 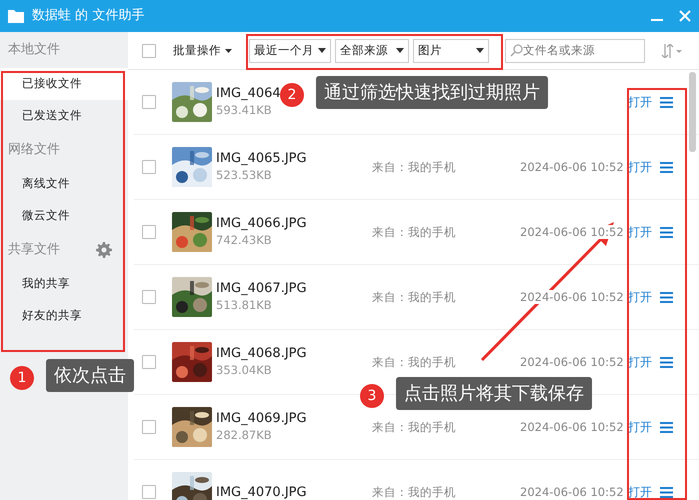 What do you see at coordinates (432, 92) in the screenshot?
I see `callout: 通过筛选快速找到过期照片` at bounding box center [432, 92].